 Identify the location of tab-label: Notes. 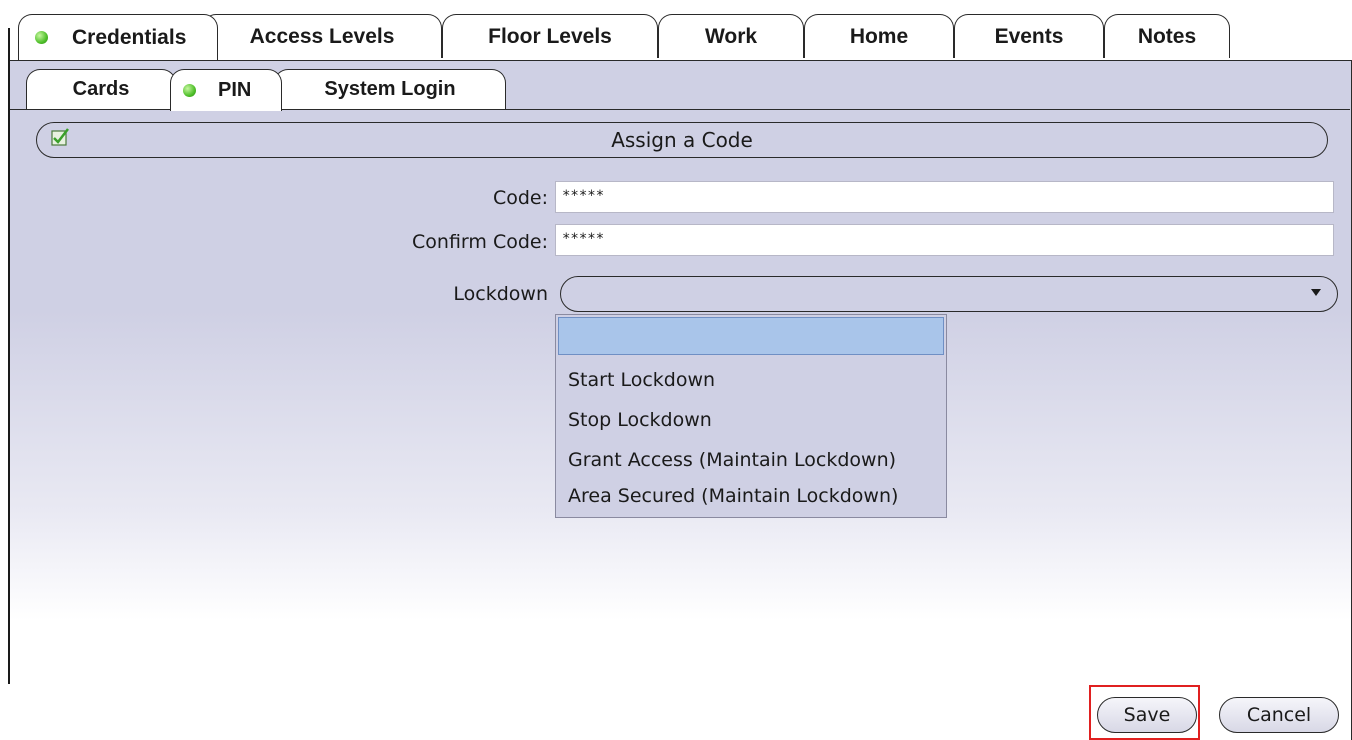
(1167, 36).